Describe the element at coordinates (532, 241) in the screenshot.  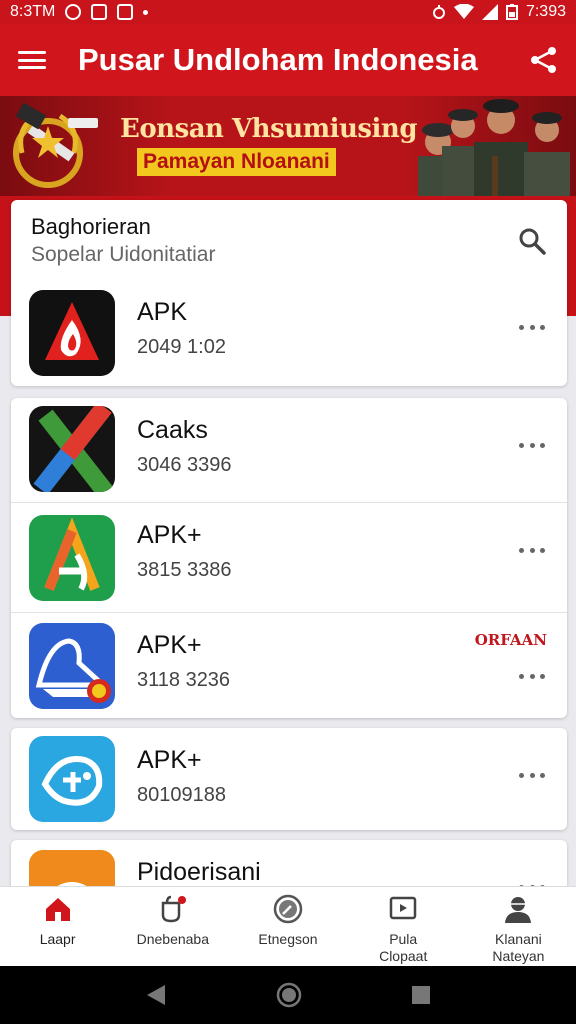
I see `search-icon` at that location.